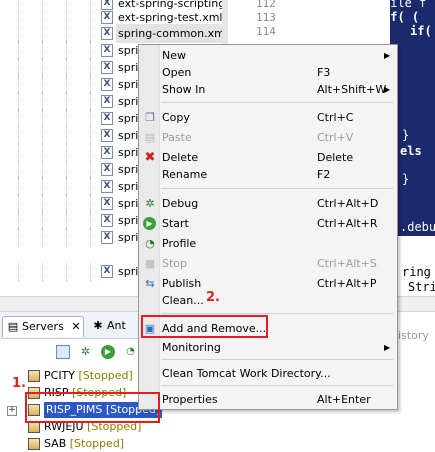 This screenshot has width=435, height=452. I want to click on menu-item-shortcut: Ctrl+Alt+R, so click(347, 223).